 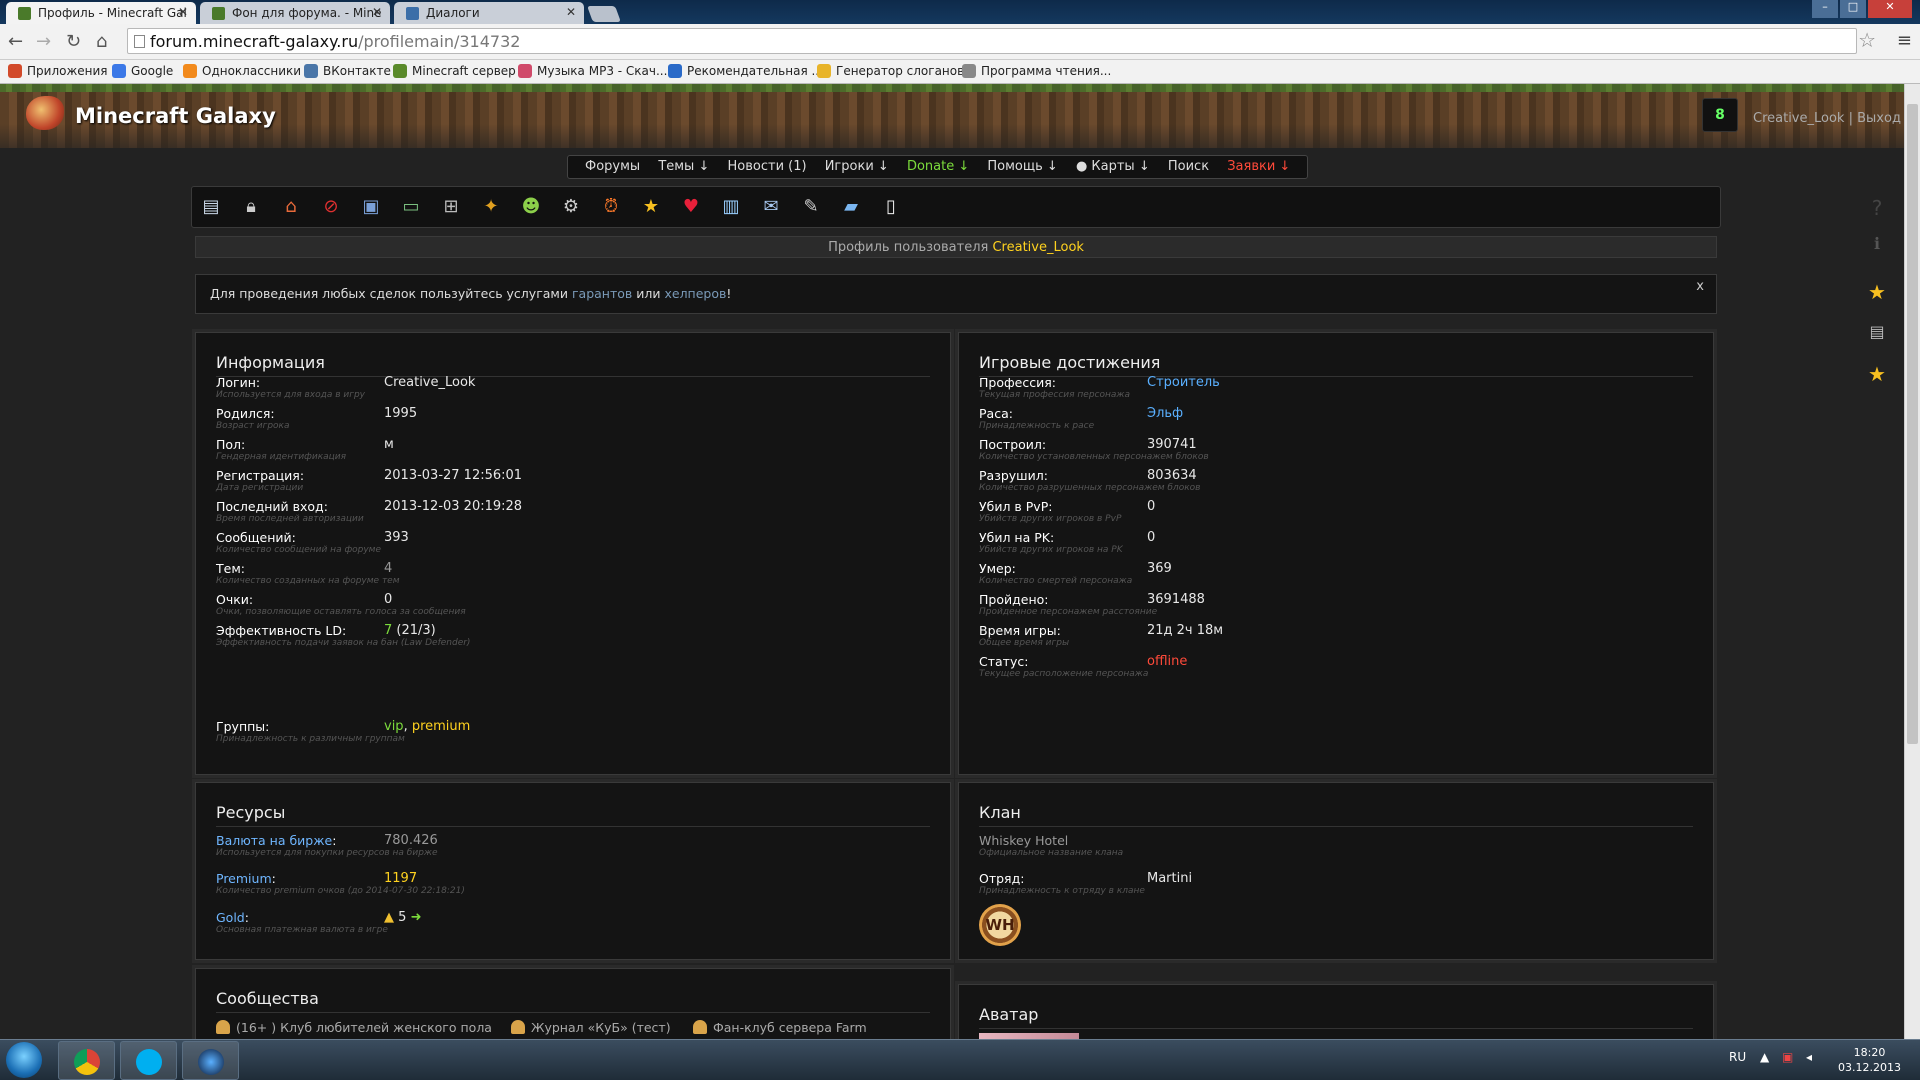 What do you see at coordinates (73, 41) in the screenshot?
I see `reload-icon: ↻` at bounding box center [73, 41].